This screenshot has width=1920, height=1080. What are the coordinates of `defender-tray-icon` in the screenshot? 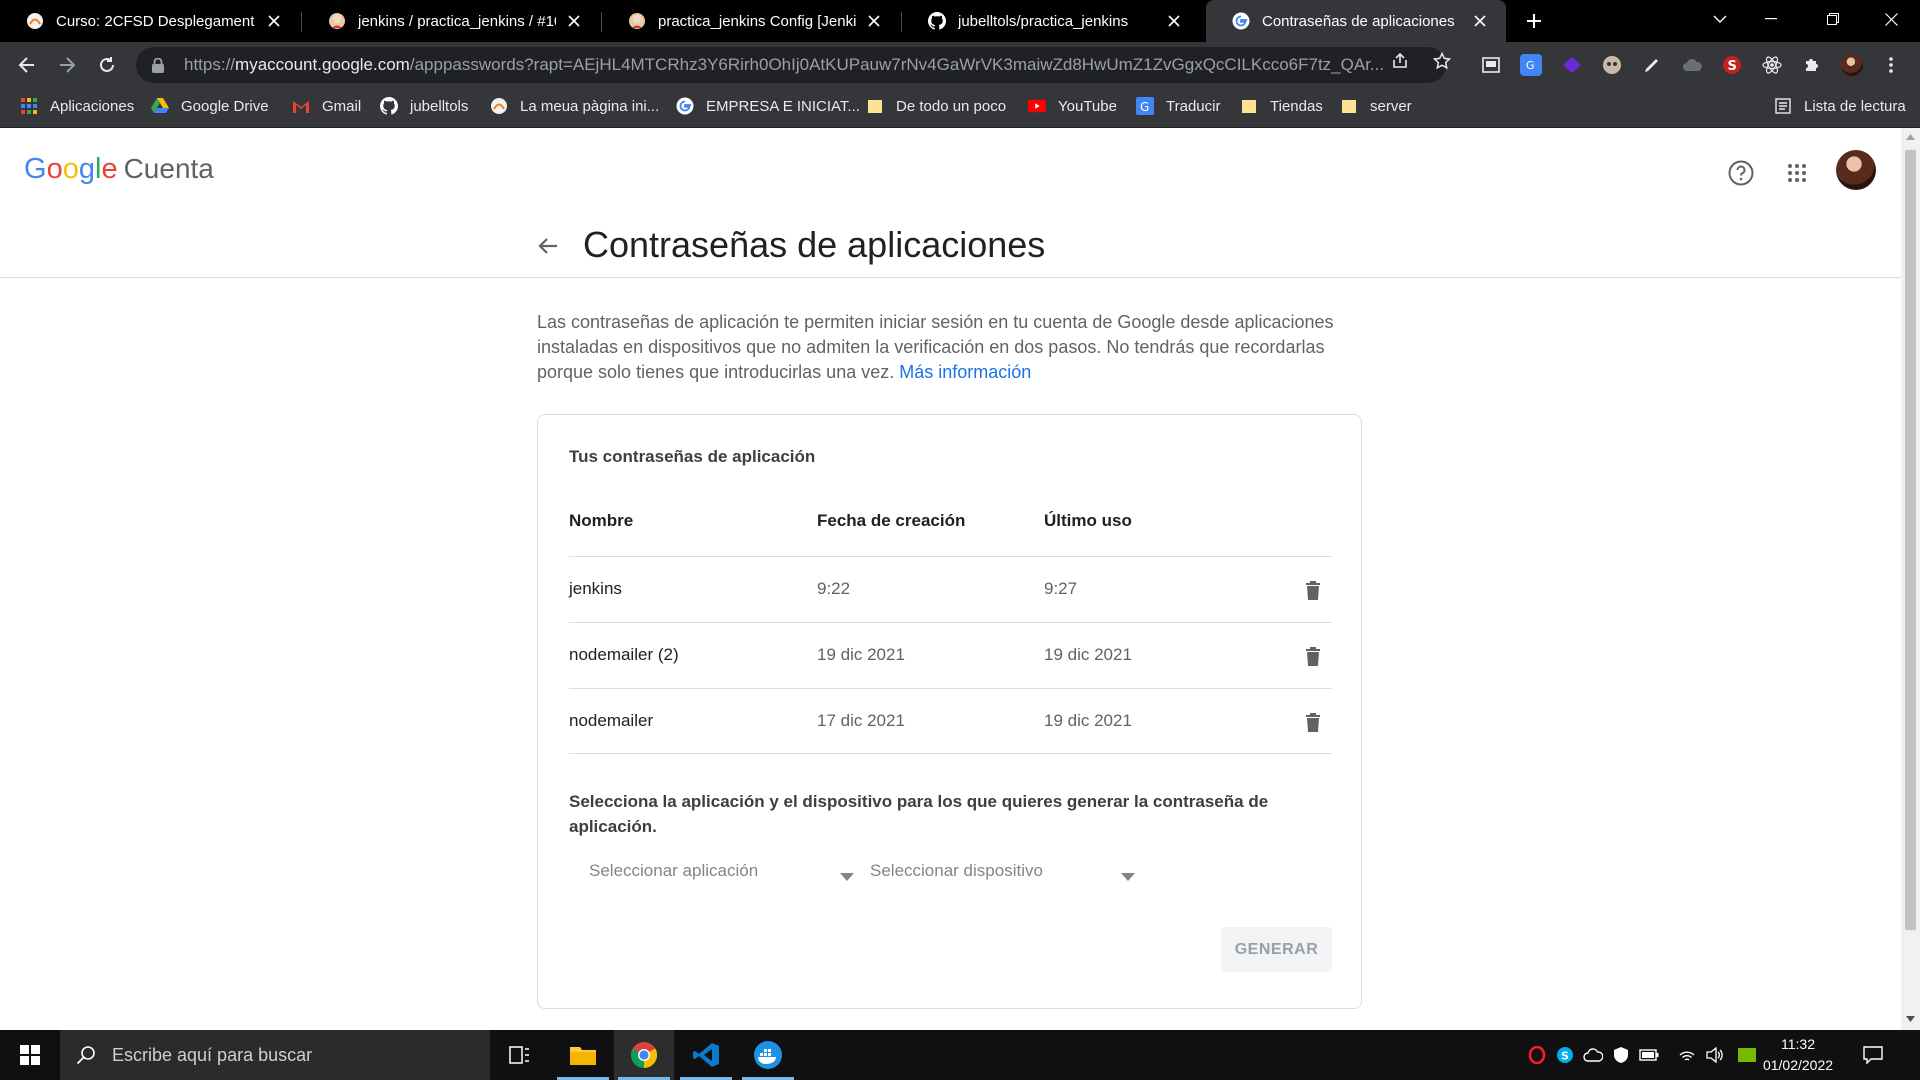 It's located at (1621, 1055).